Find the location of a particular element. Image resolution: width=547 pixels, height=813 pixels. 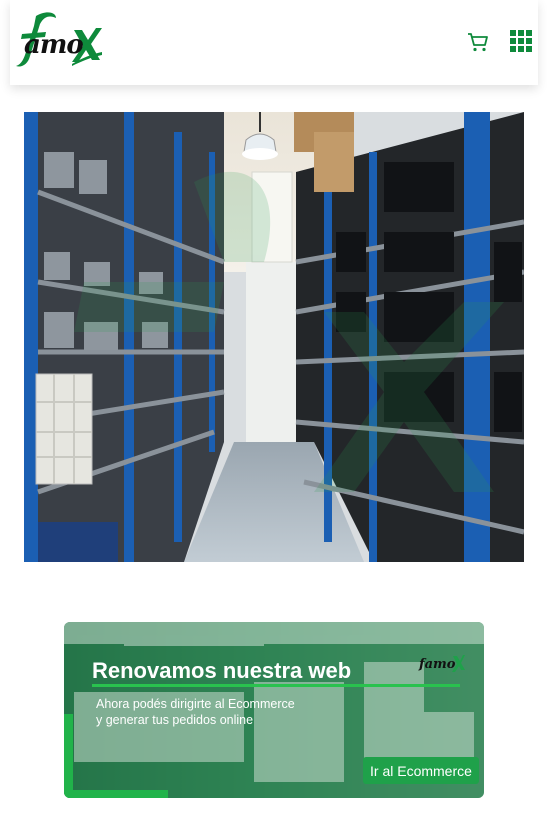

go-to-ecommerce-button: Ir al Ecommerce is located at coordinates (421, 770).